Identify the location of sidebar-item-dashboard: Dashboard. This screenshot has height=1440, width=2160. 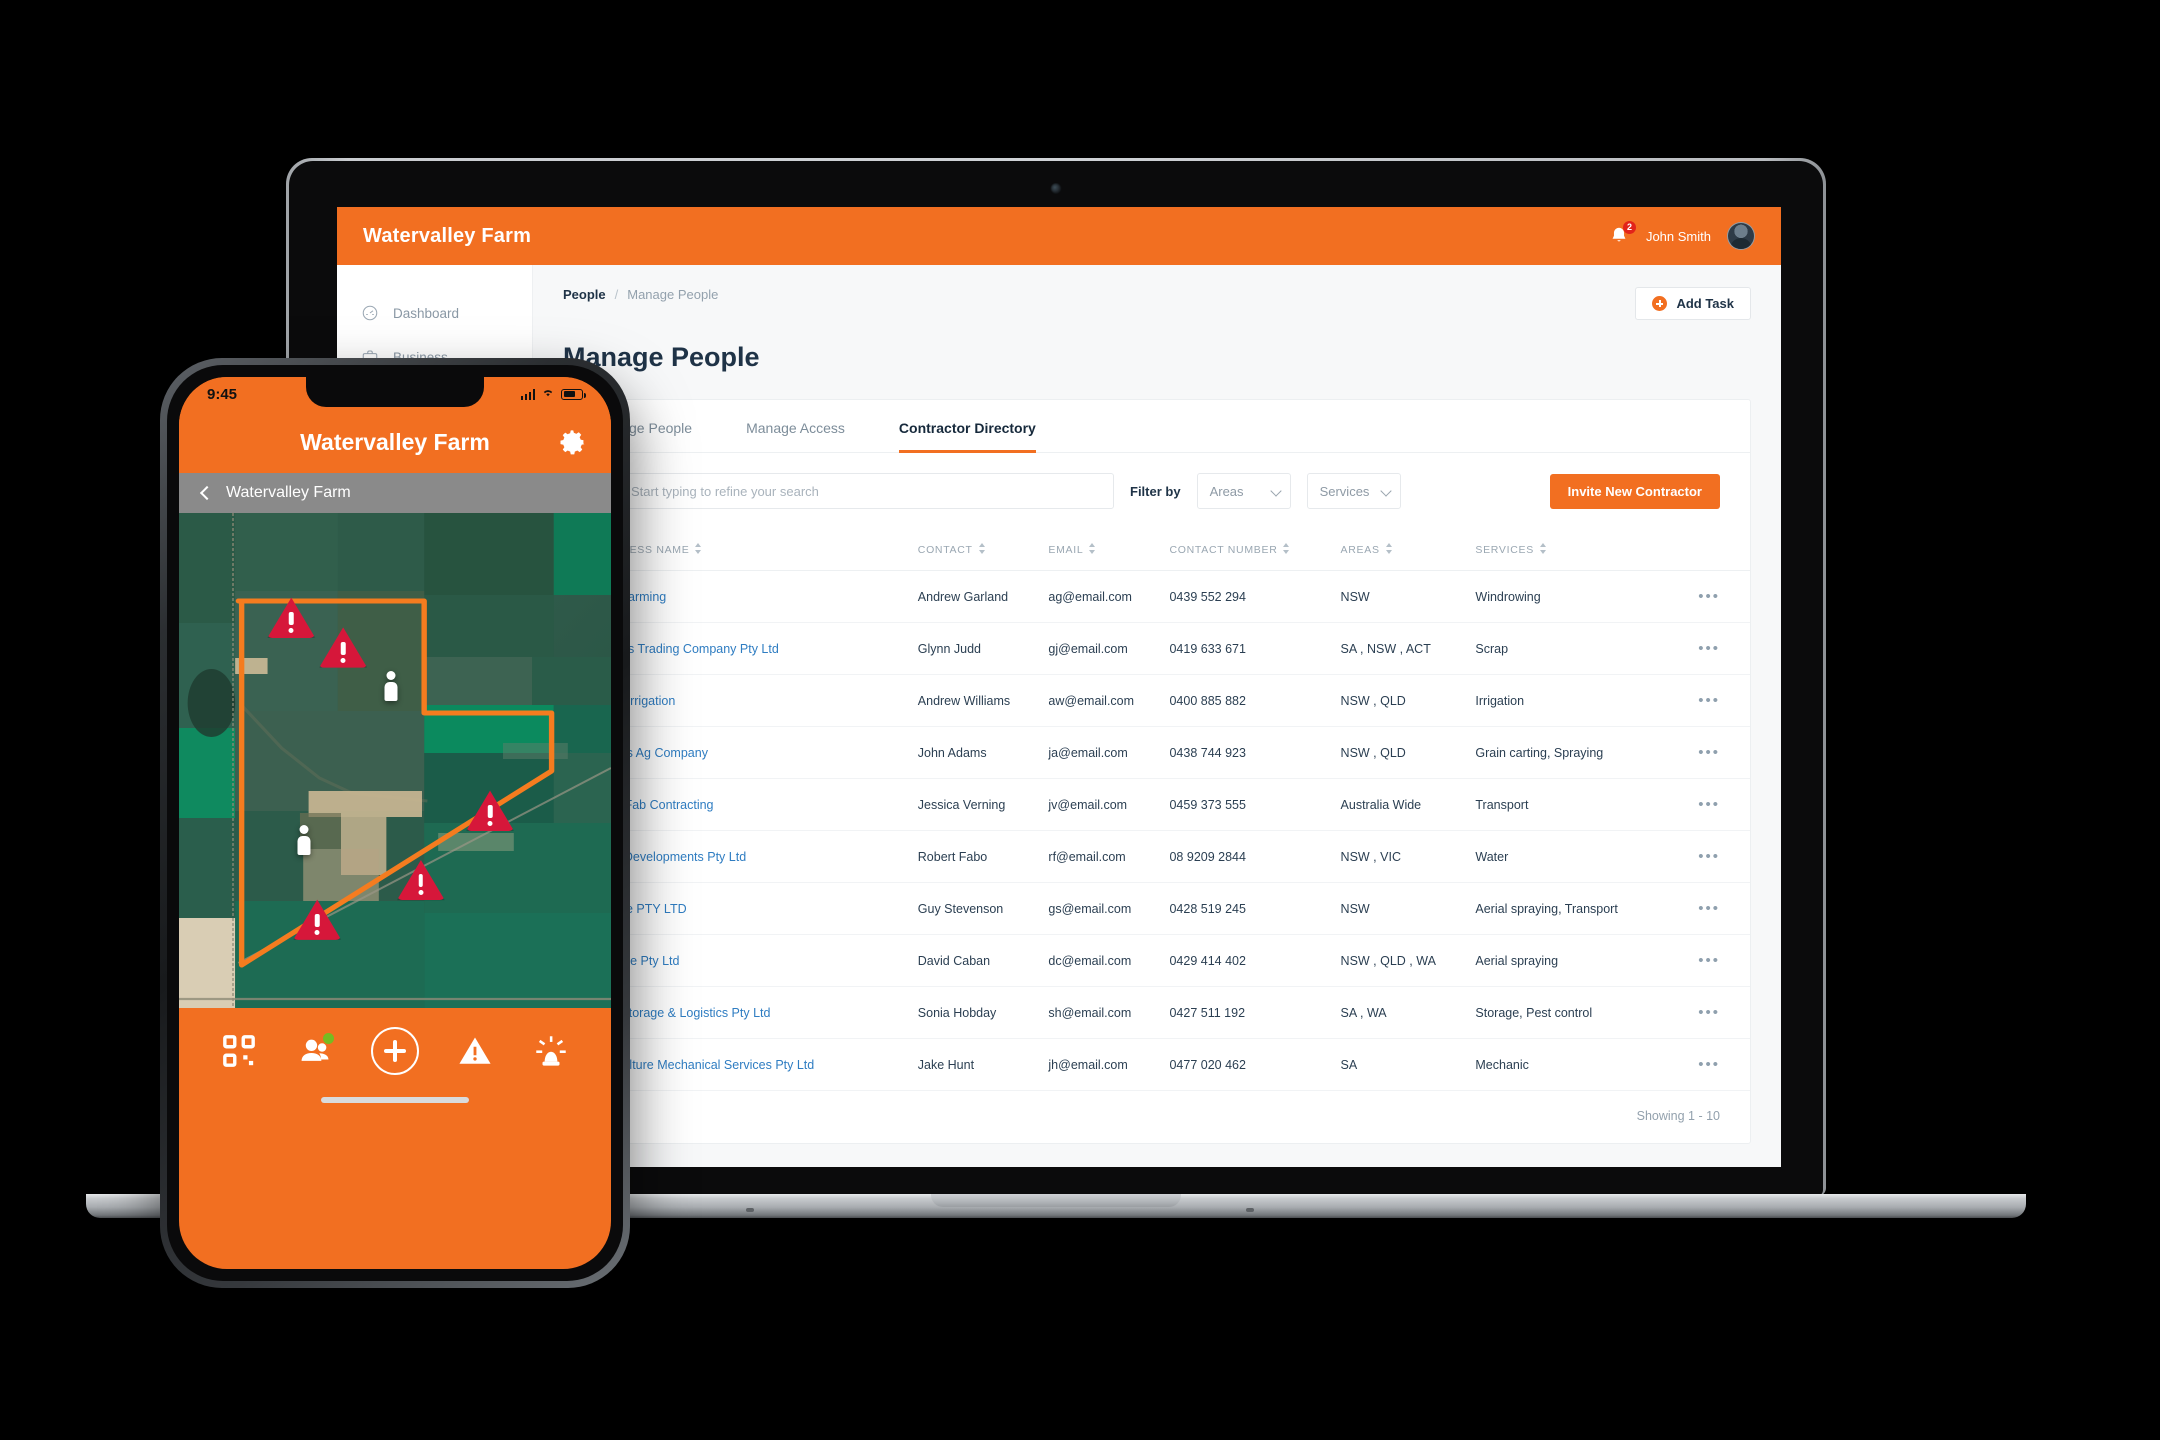
(434, 313).